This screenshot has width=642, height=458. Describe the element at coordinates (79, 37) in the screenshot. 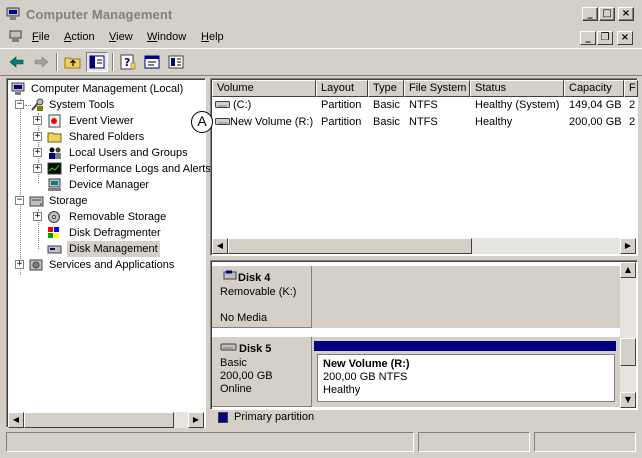

I see `menu-action: Action` at that location.